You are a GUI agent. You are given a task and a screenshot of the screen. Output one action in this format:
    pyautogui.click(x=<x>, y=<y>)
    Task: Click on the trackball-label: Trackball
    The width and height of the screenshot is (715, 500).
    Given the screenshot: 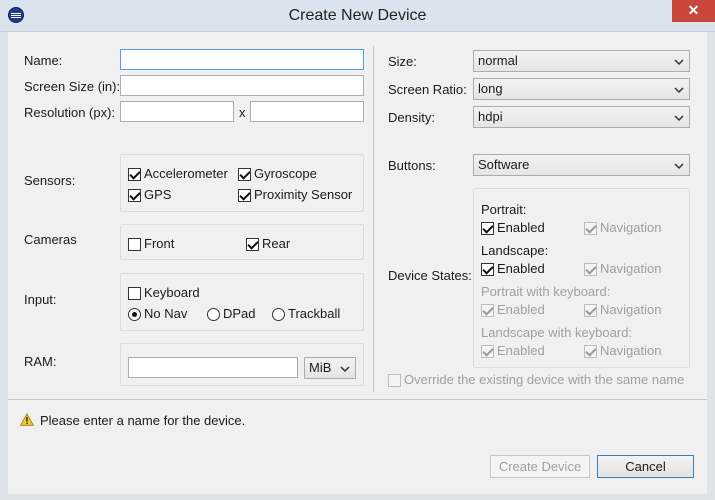 What is the action you would take?
    pyautogui.click(x=314, y=313)
    